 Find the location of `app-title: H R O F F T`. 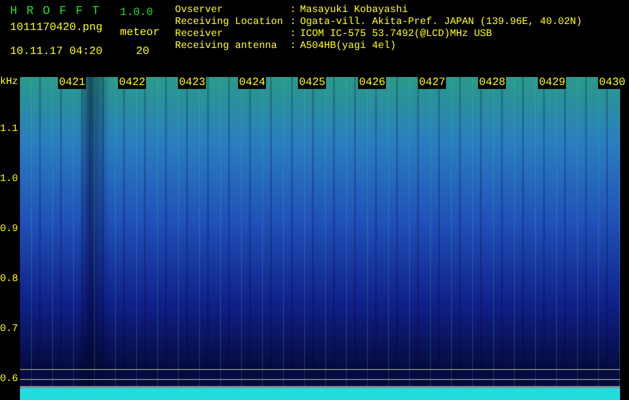

app-title: H R O F F T is located at coordinates (56, 12).